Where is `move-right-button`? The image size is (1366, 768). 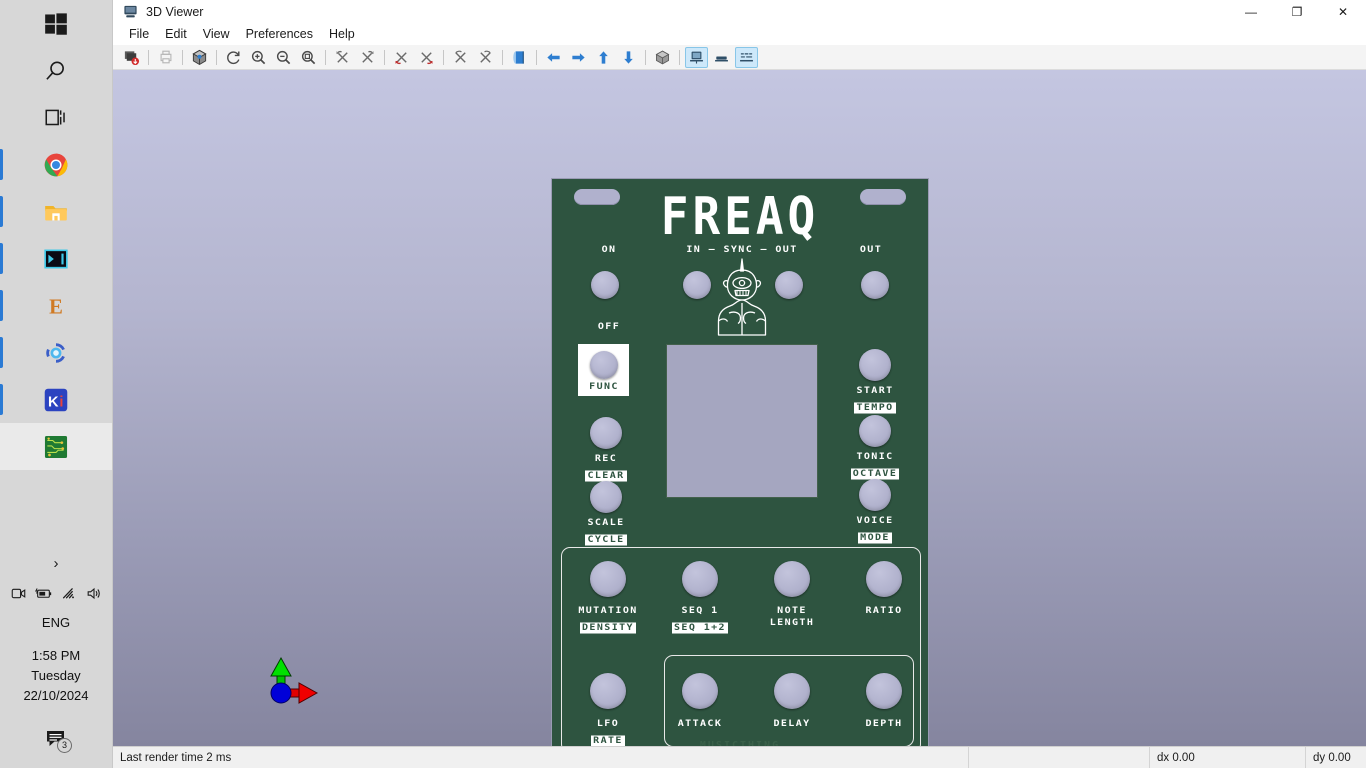 move-right-button is located at coordinates (578, 57).